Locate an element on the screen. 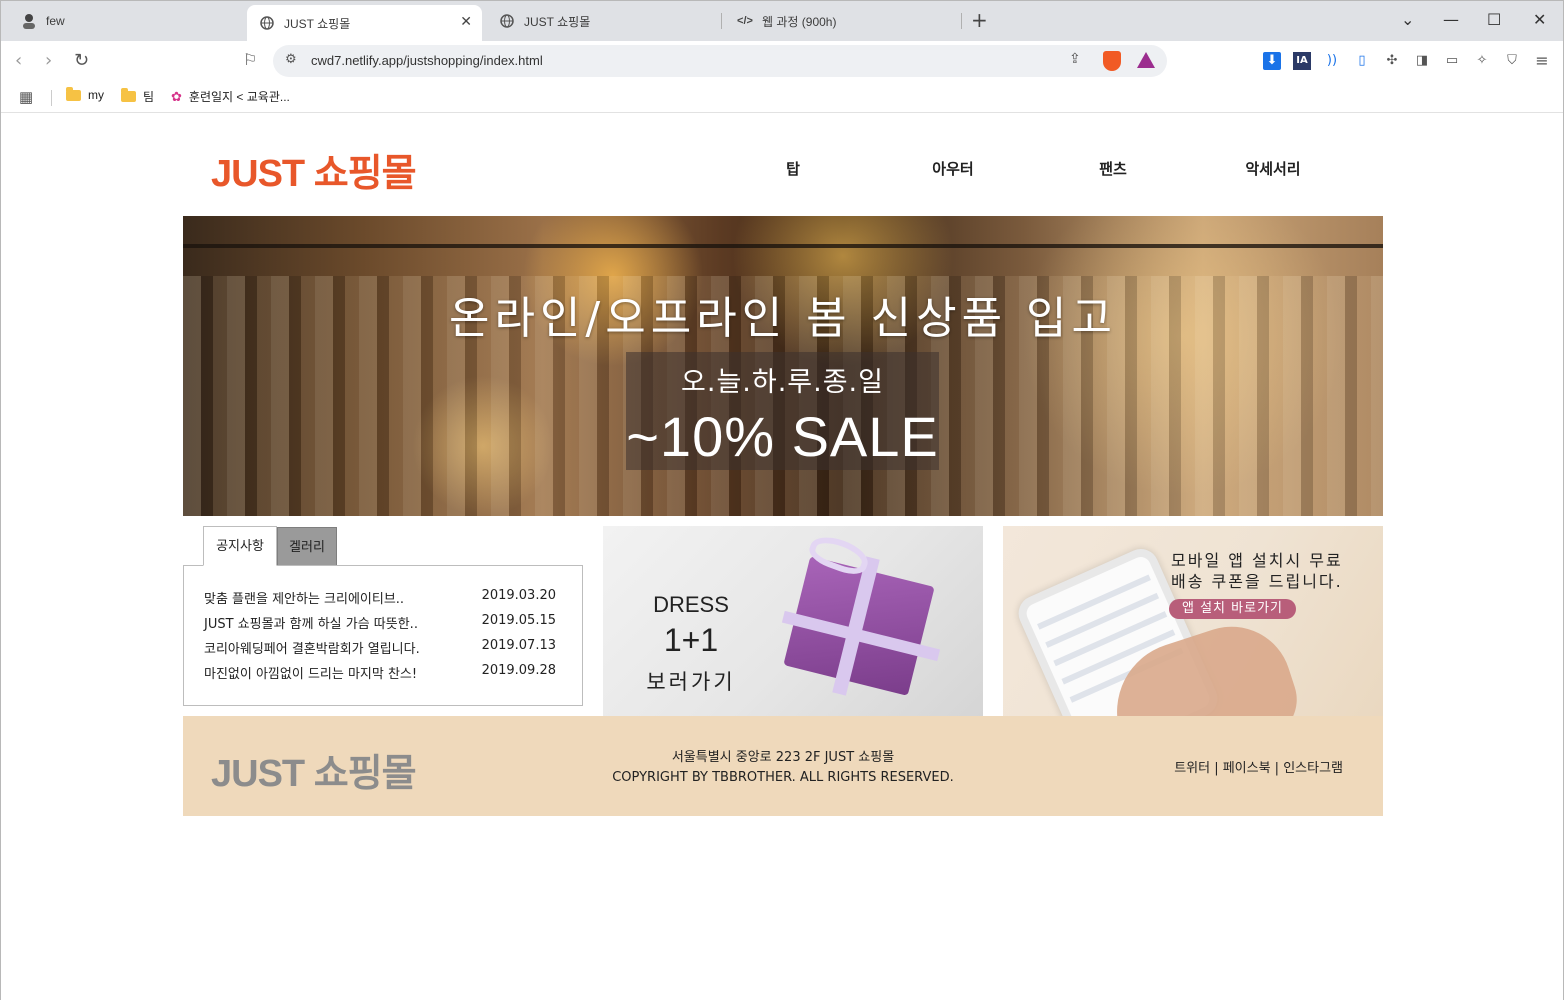  app-install-button: 앱 설치 바로가기 is located at coordinates (1232, 609).